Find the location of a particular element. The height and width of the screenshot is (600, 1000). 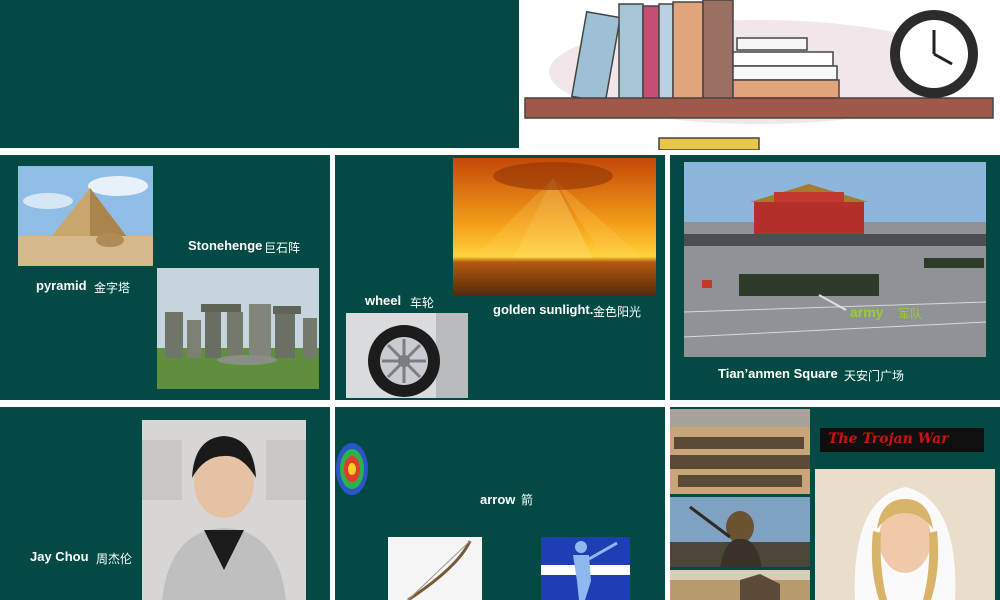

jay-chou-photo is located at coordinates (224, 510).